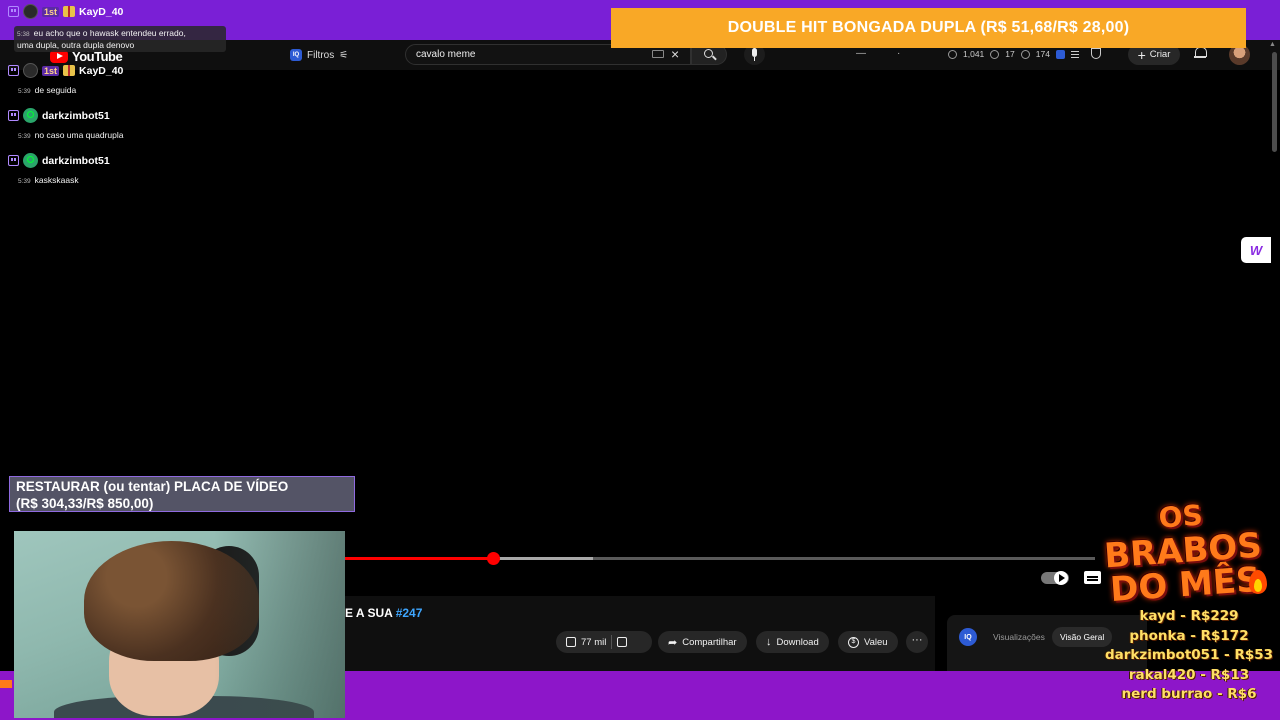 Image resolution: width=1280 pixels, height=720 pixels. What do you see at coordinates (1062, 578) in the screenshot?
I see `play-icon` at bounding box center [1062, 578].